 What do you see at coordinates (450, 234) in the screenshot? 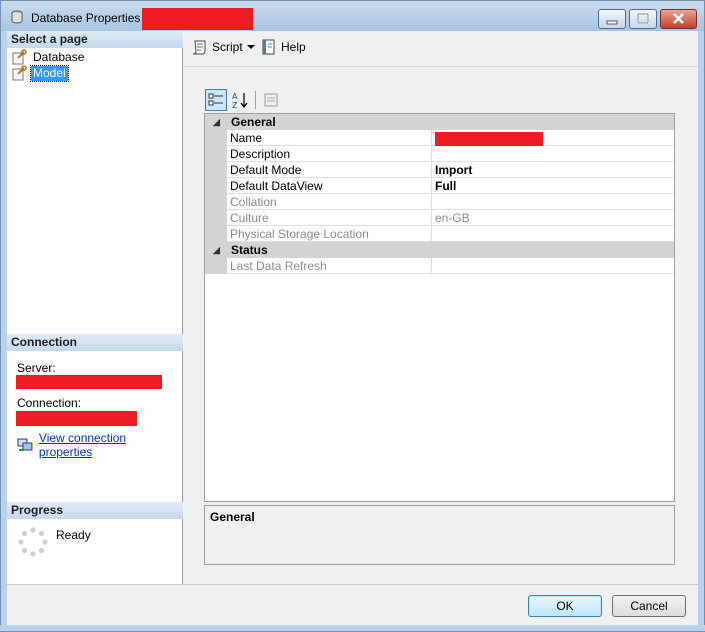
I see `property-row-physical-storage-location: Physical Storage Location` at bounding box center [450, 234].